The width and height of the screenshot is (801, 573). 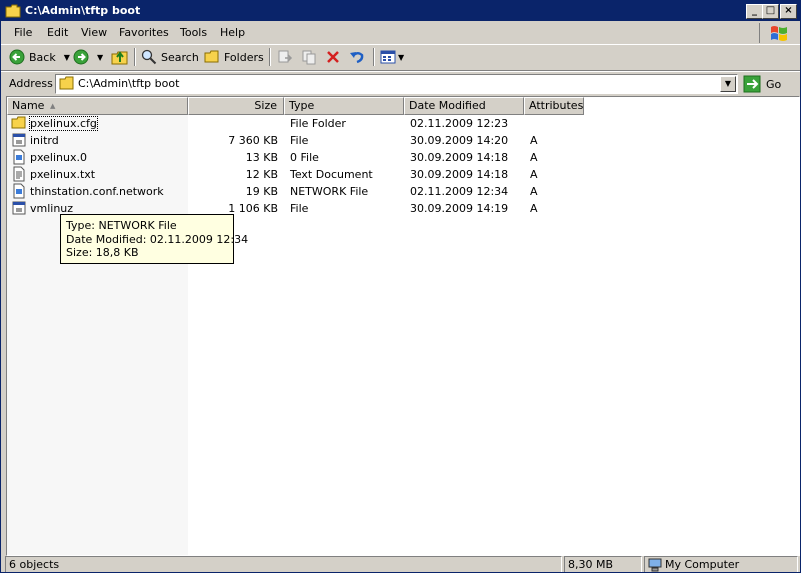 I want to click on file-date-modified: 30.09.2009 14:20, so click(x=459, y=140).